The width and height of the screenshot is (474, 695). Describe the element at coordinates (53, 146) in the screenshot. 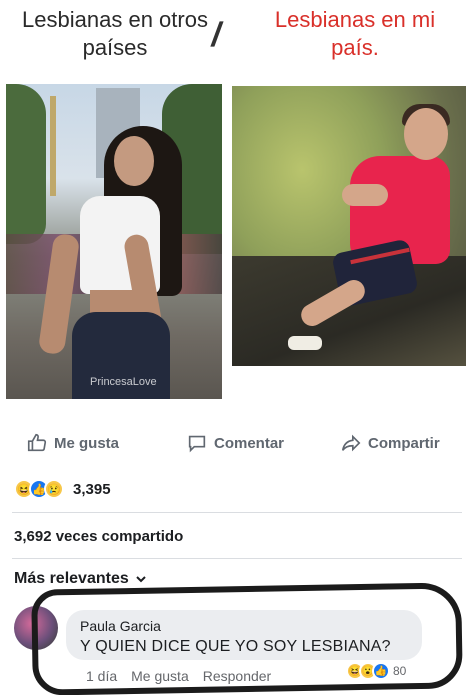

I see `monument-shape` at that location.